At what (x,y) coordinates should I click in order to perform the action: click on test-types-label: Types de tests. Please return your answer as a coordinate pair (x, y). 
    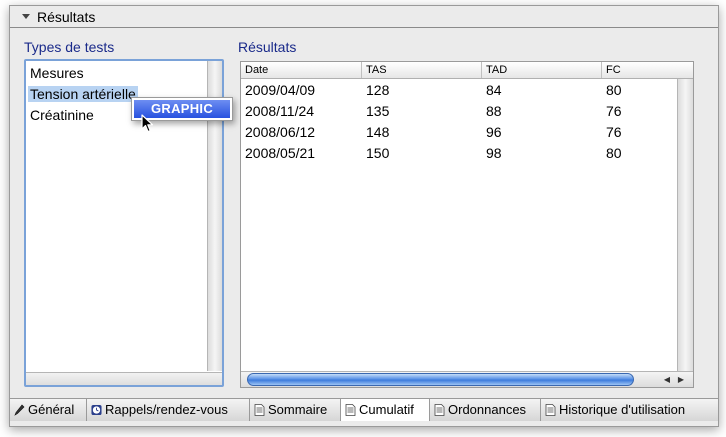
    Looking at the image, I should click on (69, 47).